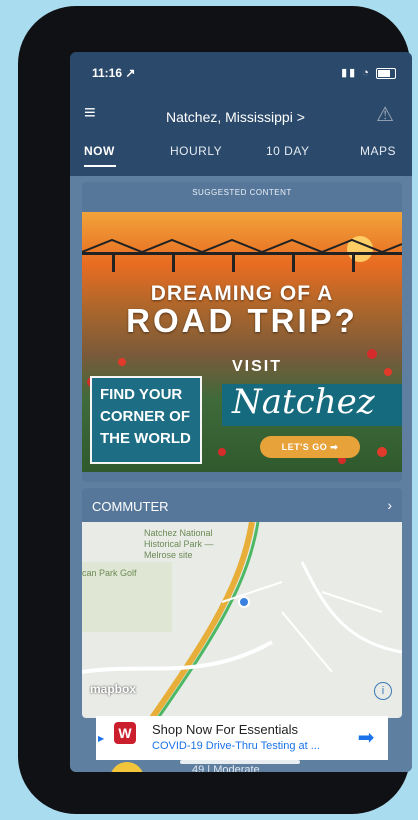 The width and height of the screenshot is (418, 820). I want to click on suggested-content-label: SUGGESTED CONTENT, so click(242, 192).